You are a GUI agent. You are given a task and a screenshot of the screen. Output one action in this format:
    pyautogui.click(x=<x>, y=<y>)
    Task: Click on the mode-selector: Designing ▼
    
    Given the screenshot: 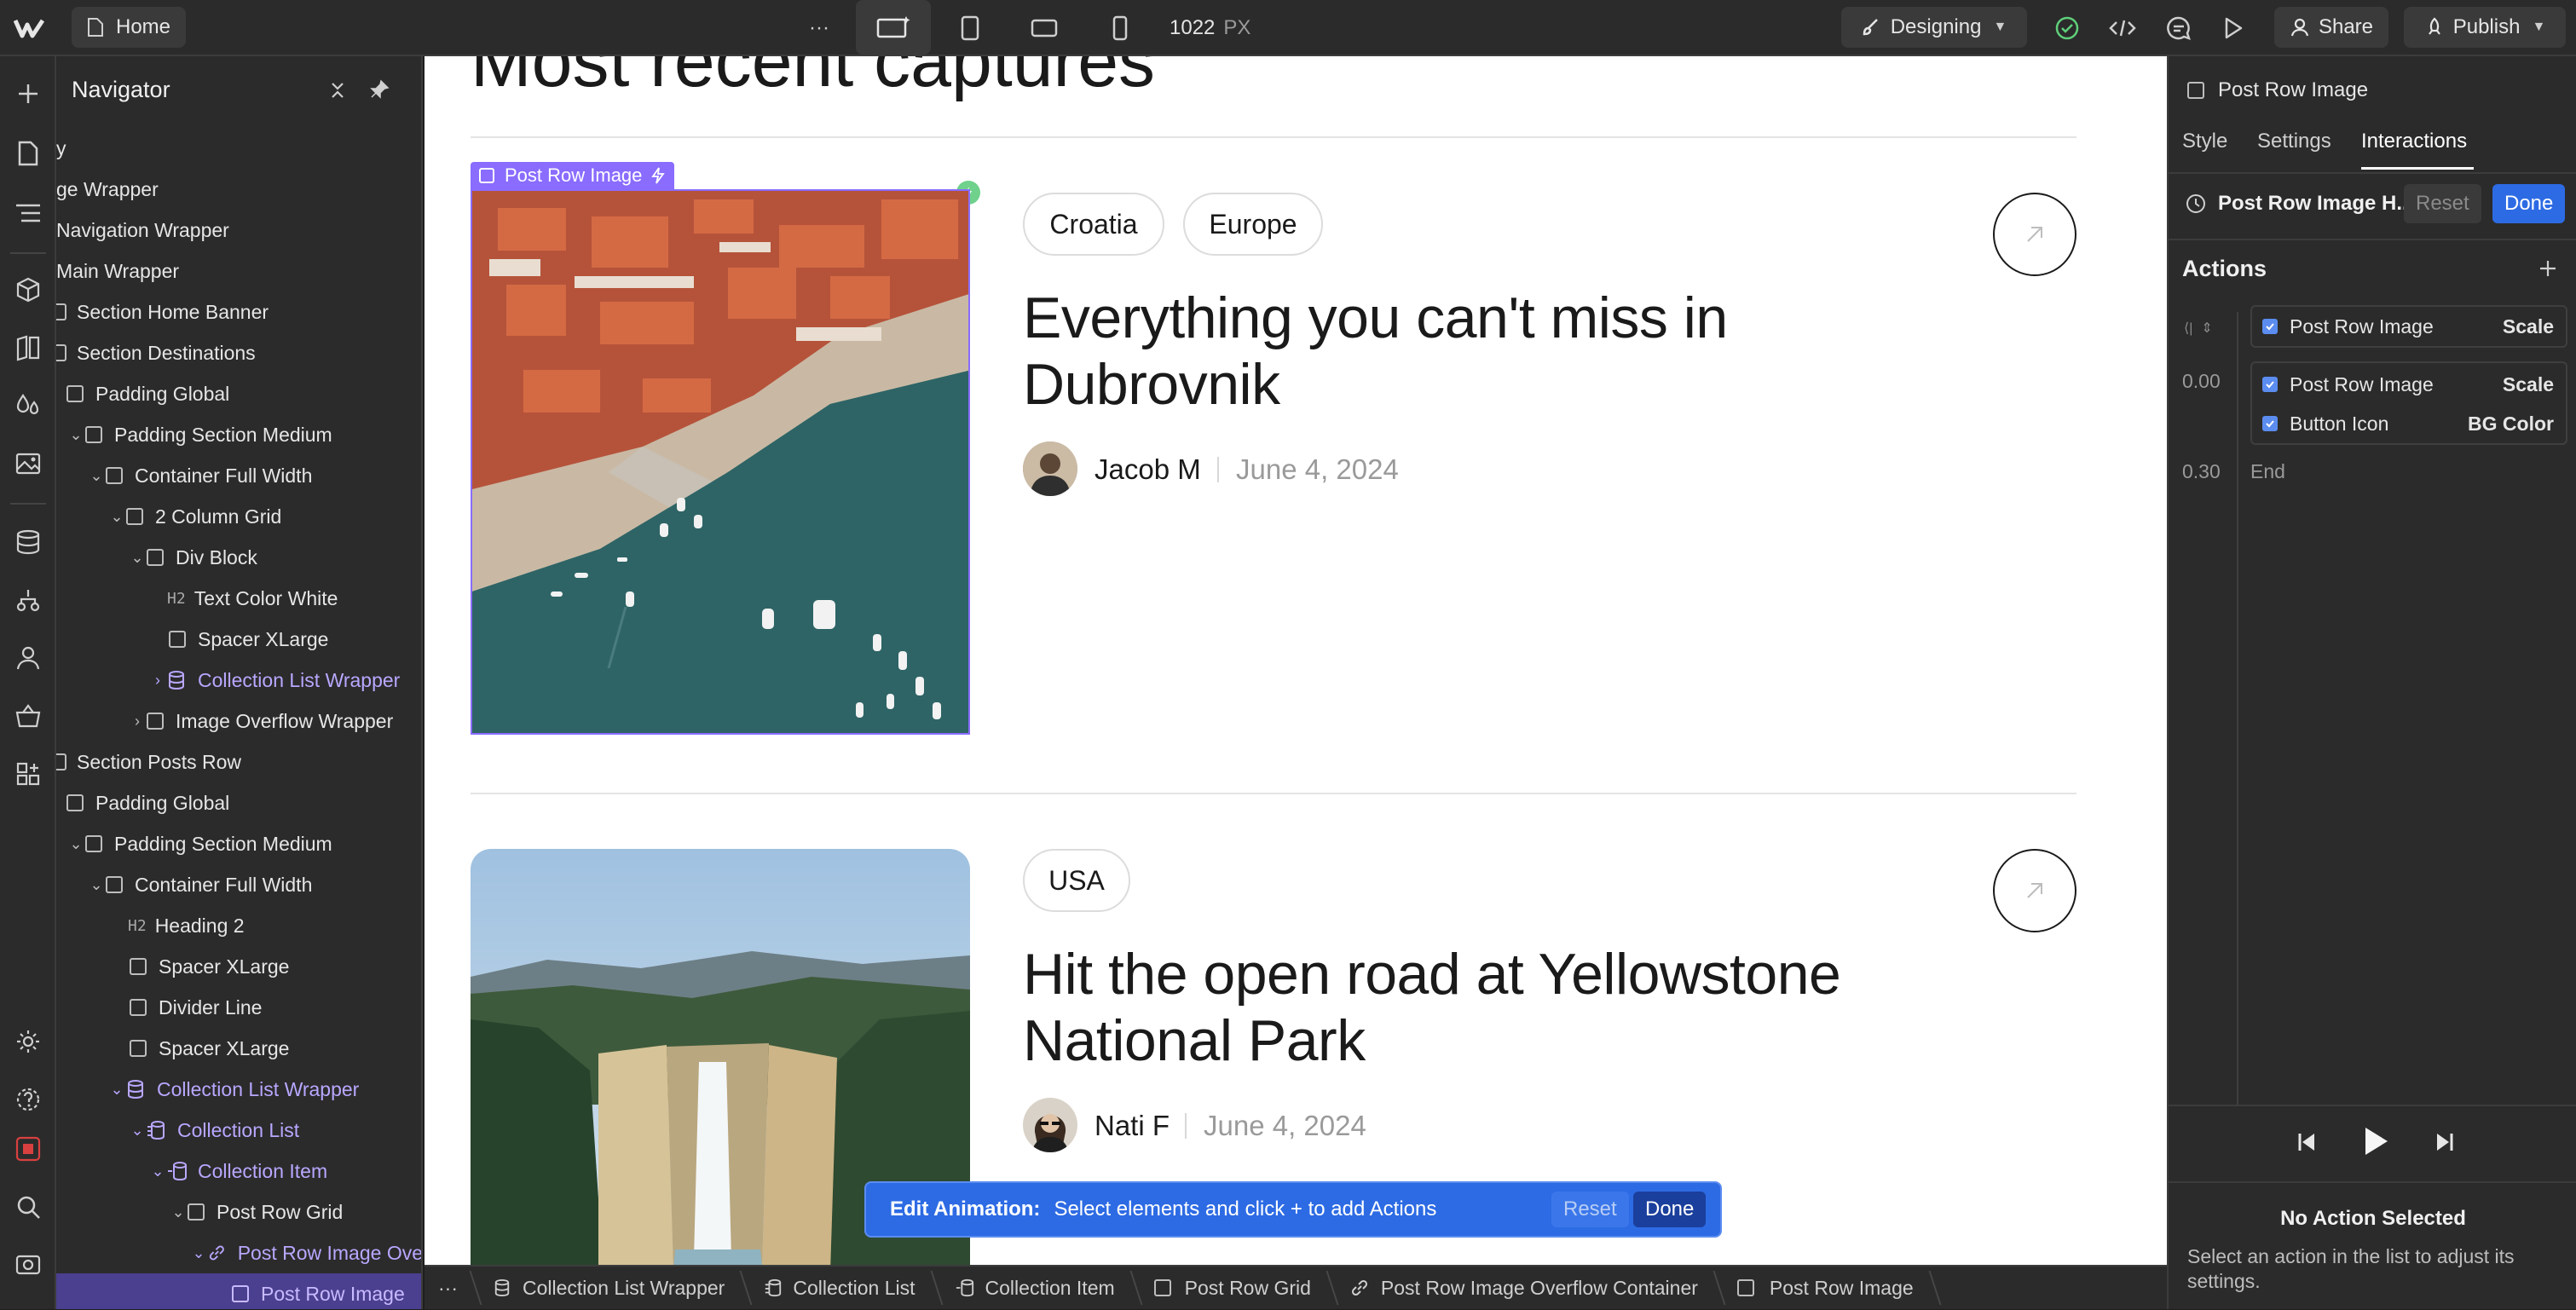 What is the action you would take?
    pyautogui.click(x=1934, y=27)
    